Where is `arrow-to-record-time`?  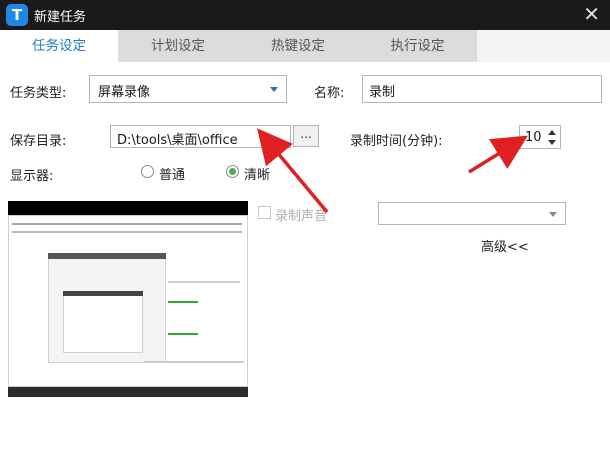
arrow-to-record-time is located at coordinates (498, 154).